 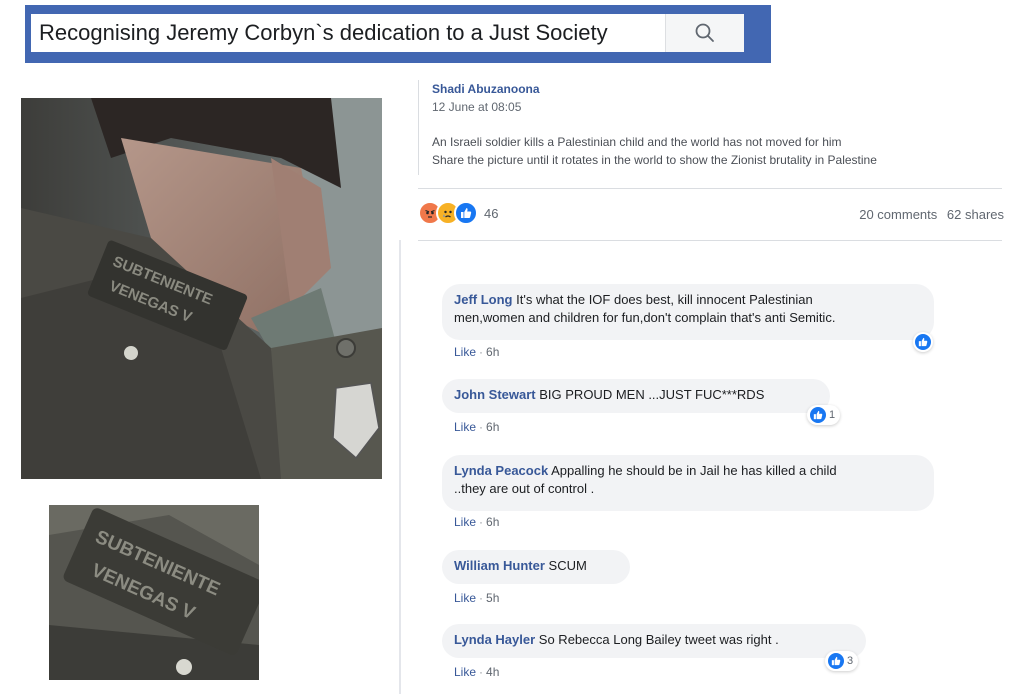 I want to click on search-button, so click(x=704, y=33).